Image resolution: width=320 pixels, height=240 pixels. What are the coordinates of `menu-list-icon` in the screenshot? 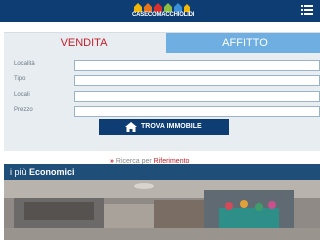 It's located at (307, 10).